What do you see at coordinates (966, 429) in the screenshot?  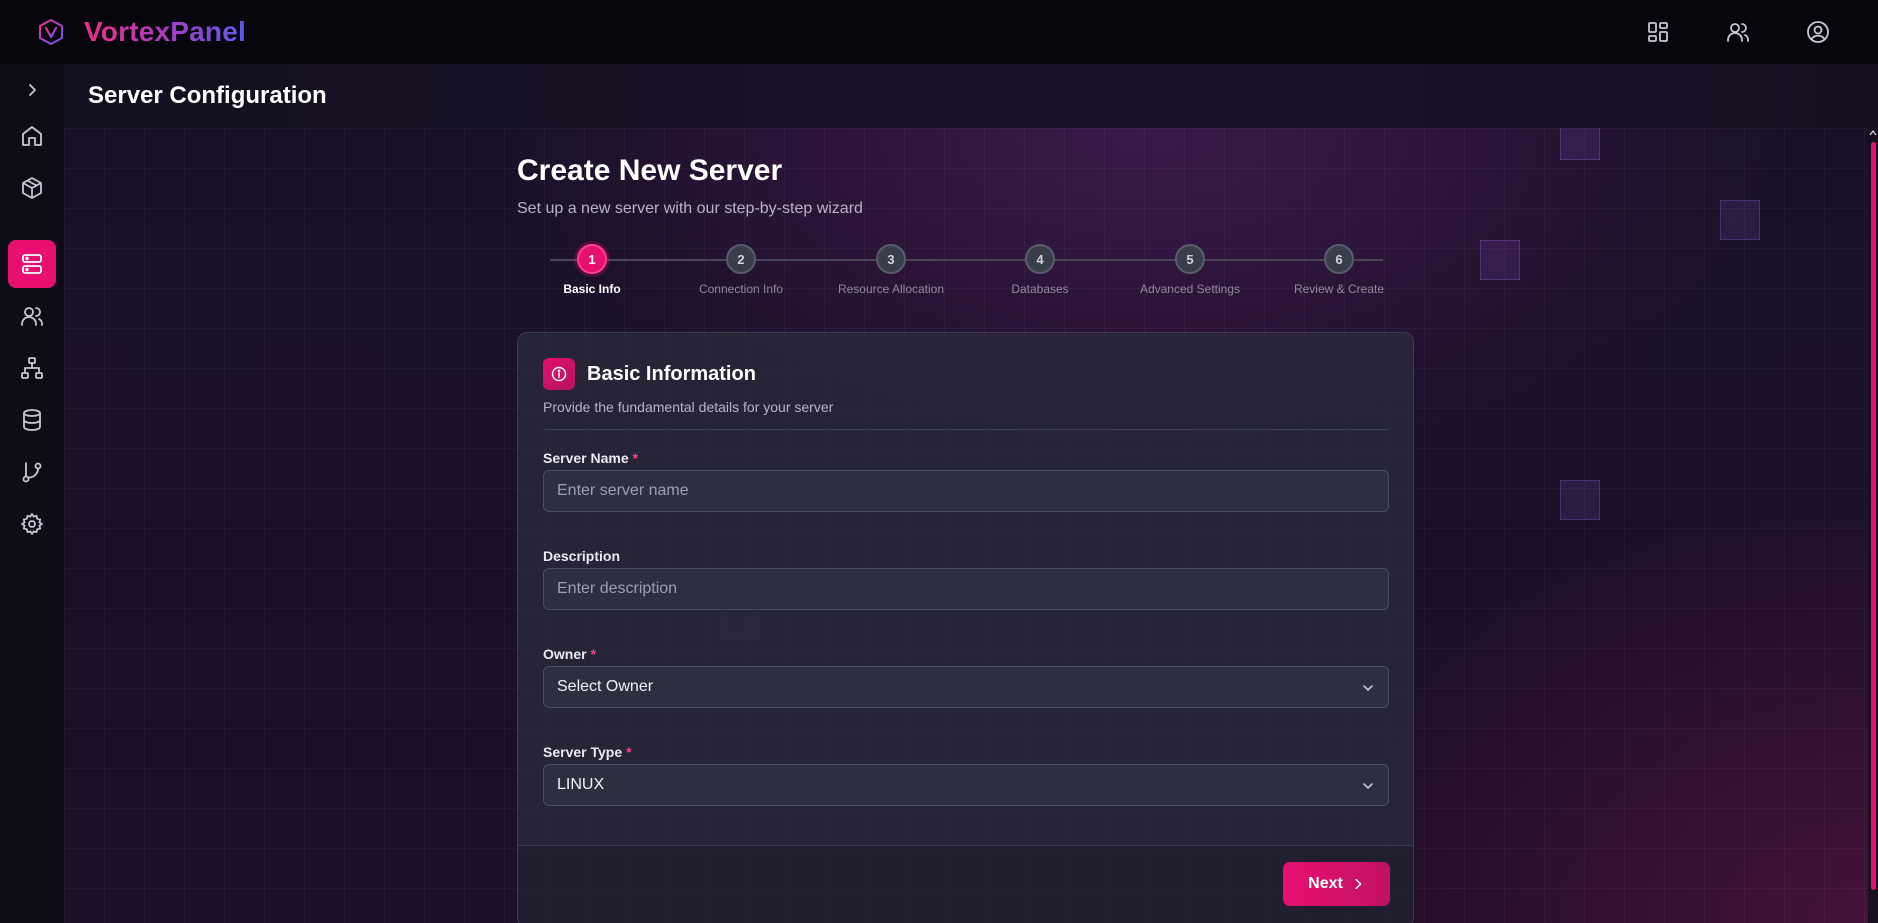 I see `divider` at bounding box center [966, 429].